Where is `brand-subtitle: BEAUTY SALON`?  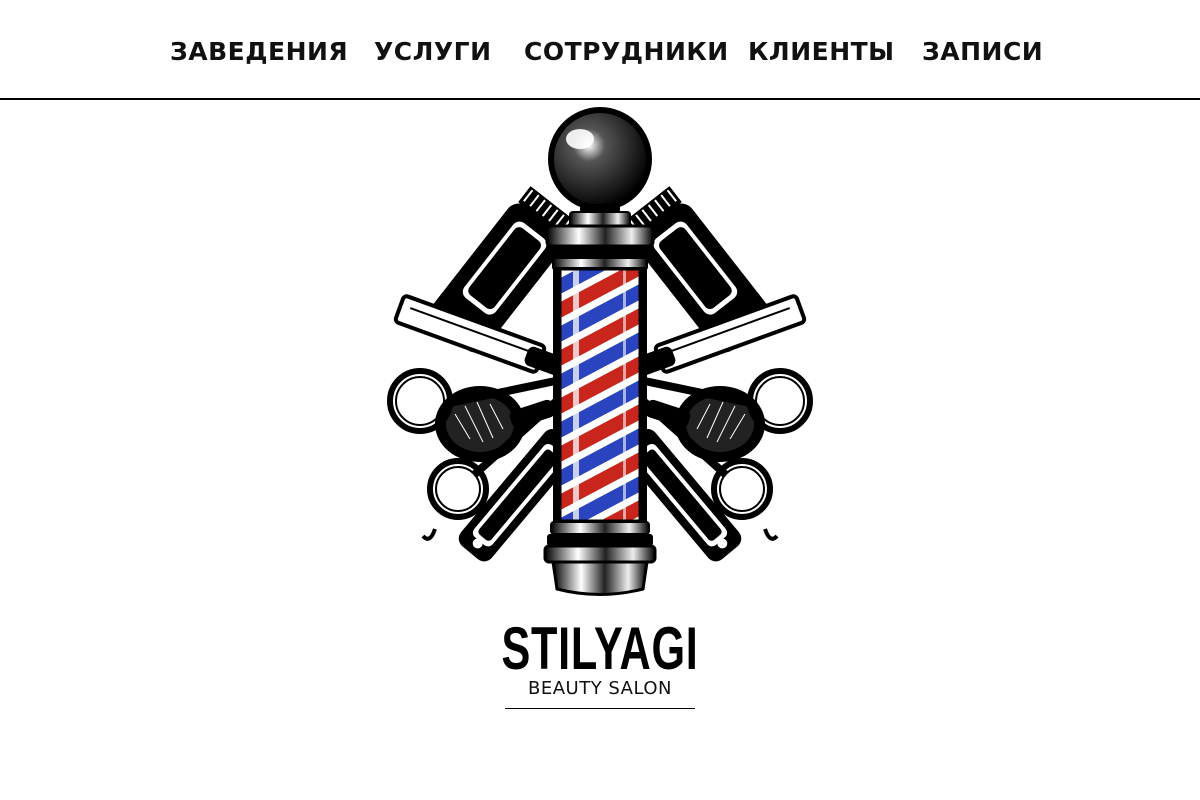
brand-subtitle: BEAUTY SALON is located at coordinates (599, 688).